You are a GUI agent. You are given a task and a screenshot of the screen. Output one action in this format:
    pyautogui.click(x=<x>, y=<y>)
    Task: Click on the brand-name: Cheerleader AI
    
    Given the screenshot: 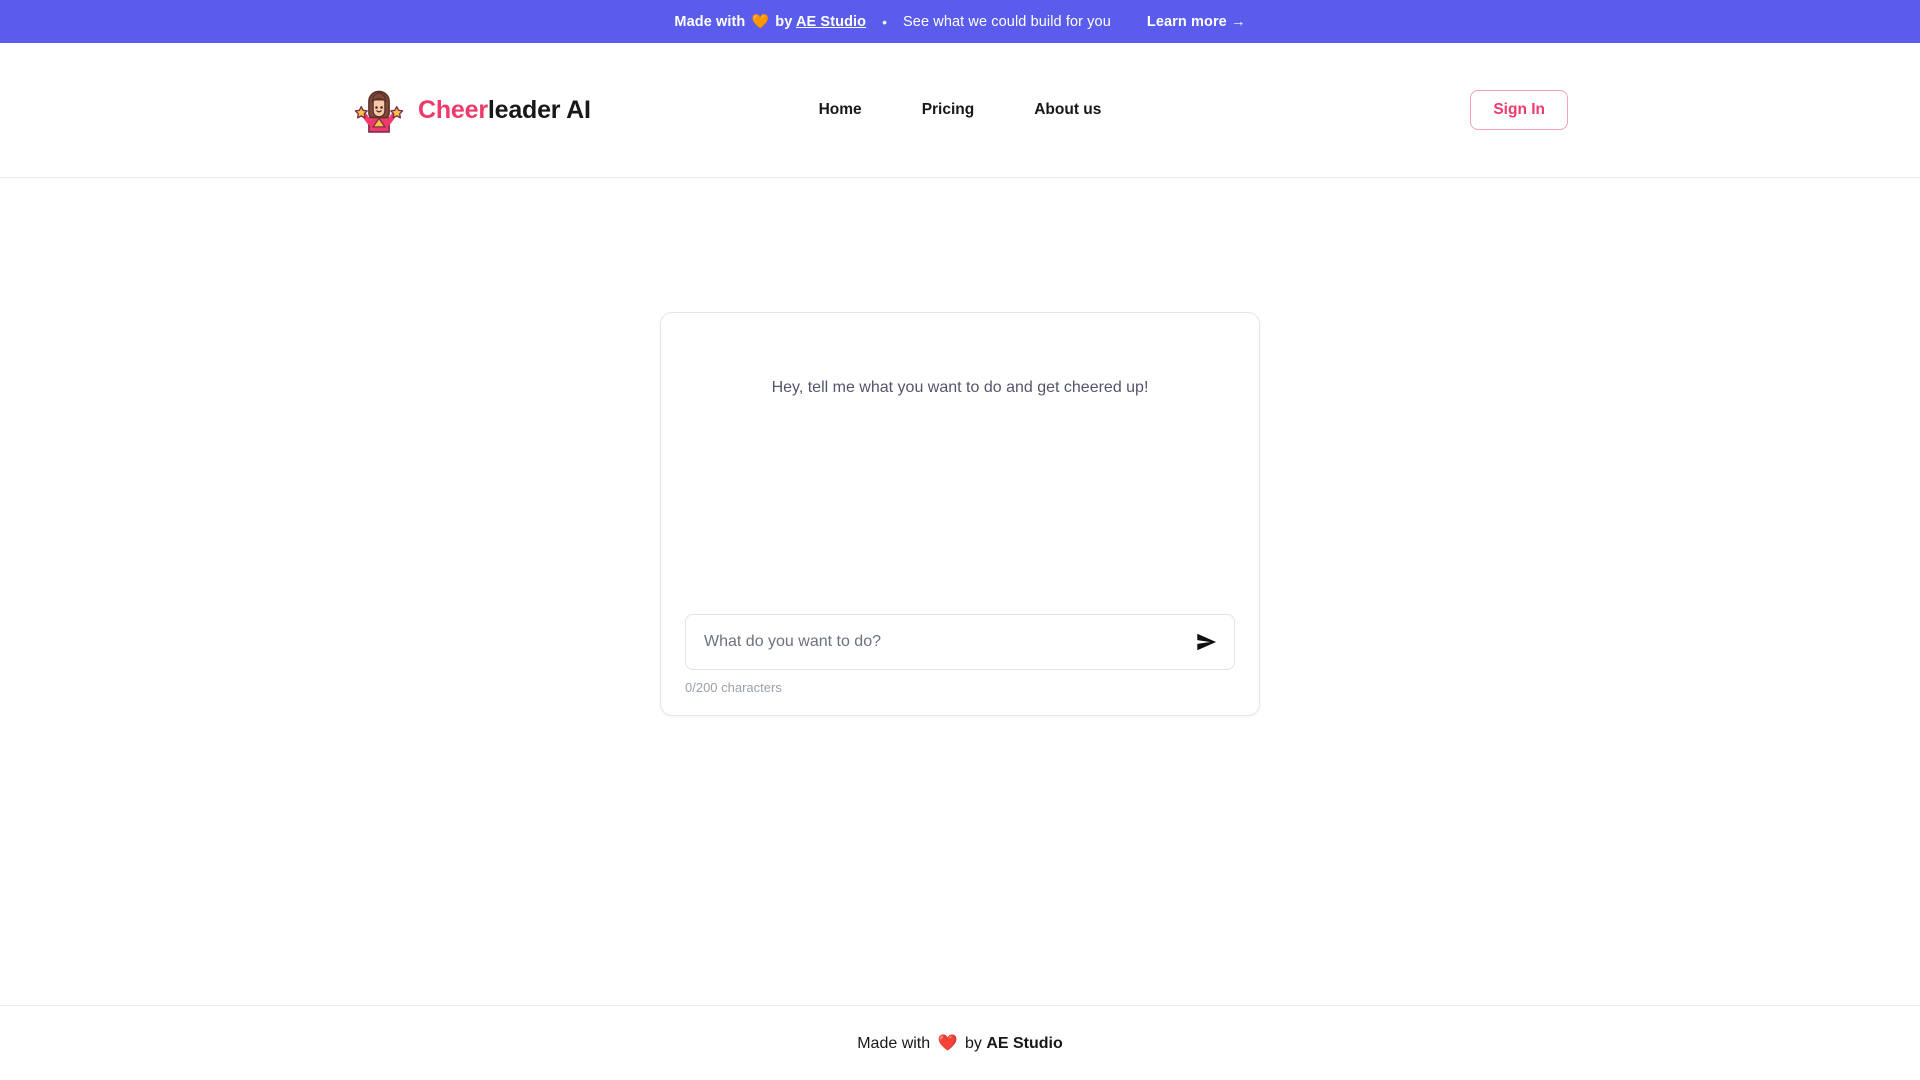 What is the action you would take?
    pyautogui.click(x=504, y=110)
    